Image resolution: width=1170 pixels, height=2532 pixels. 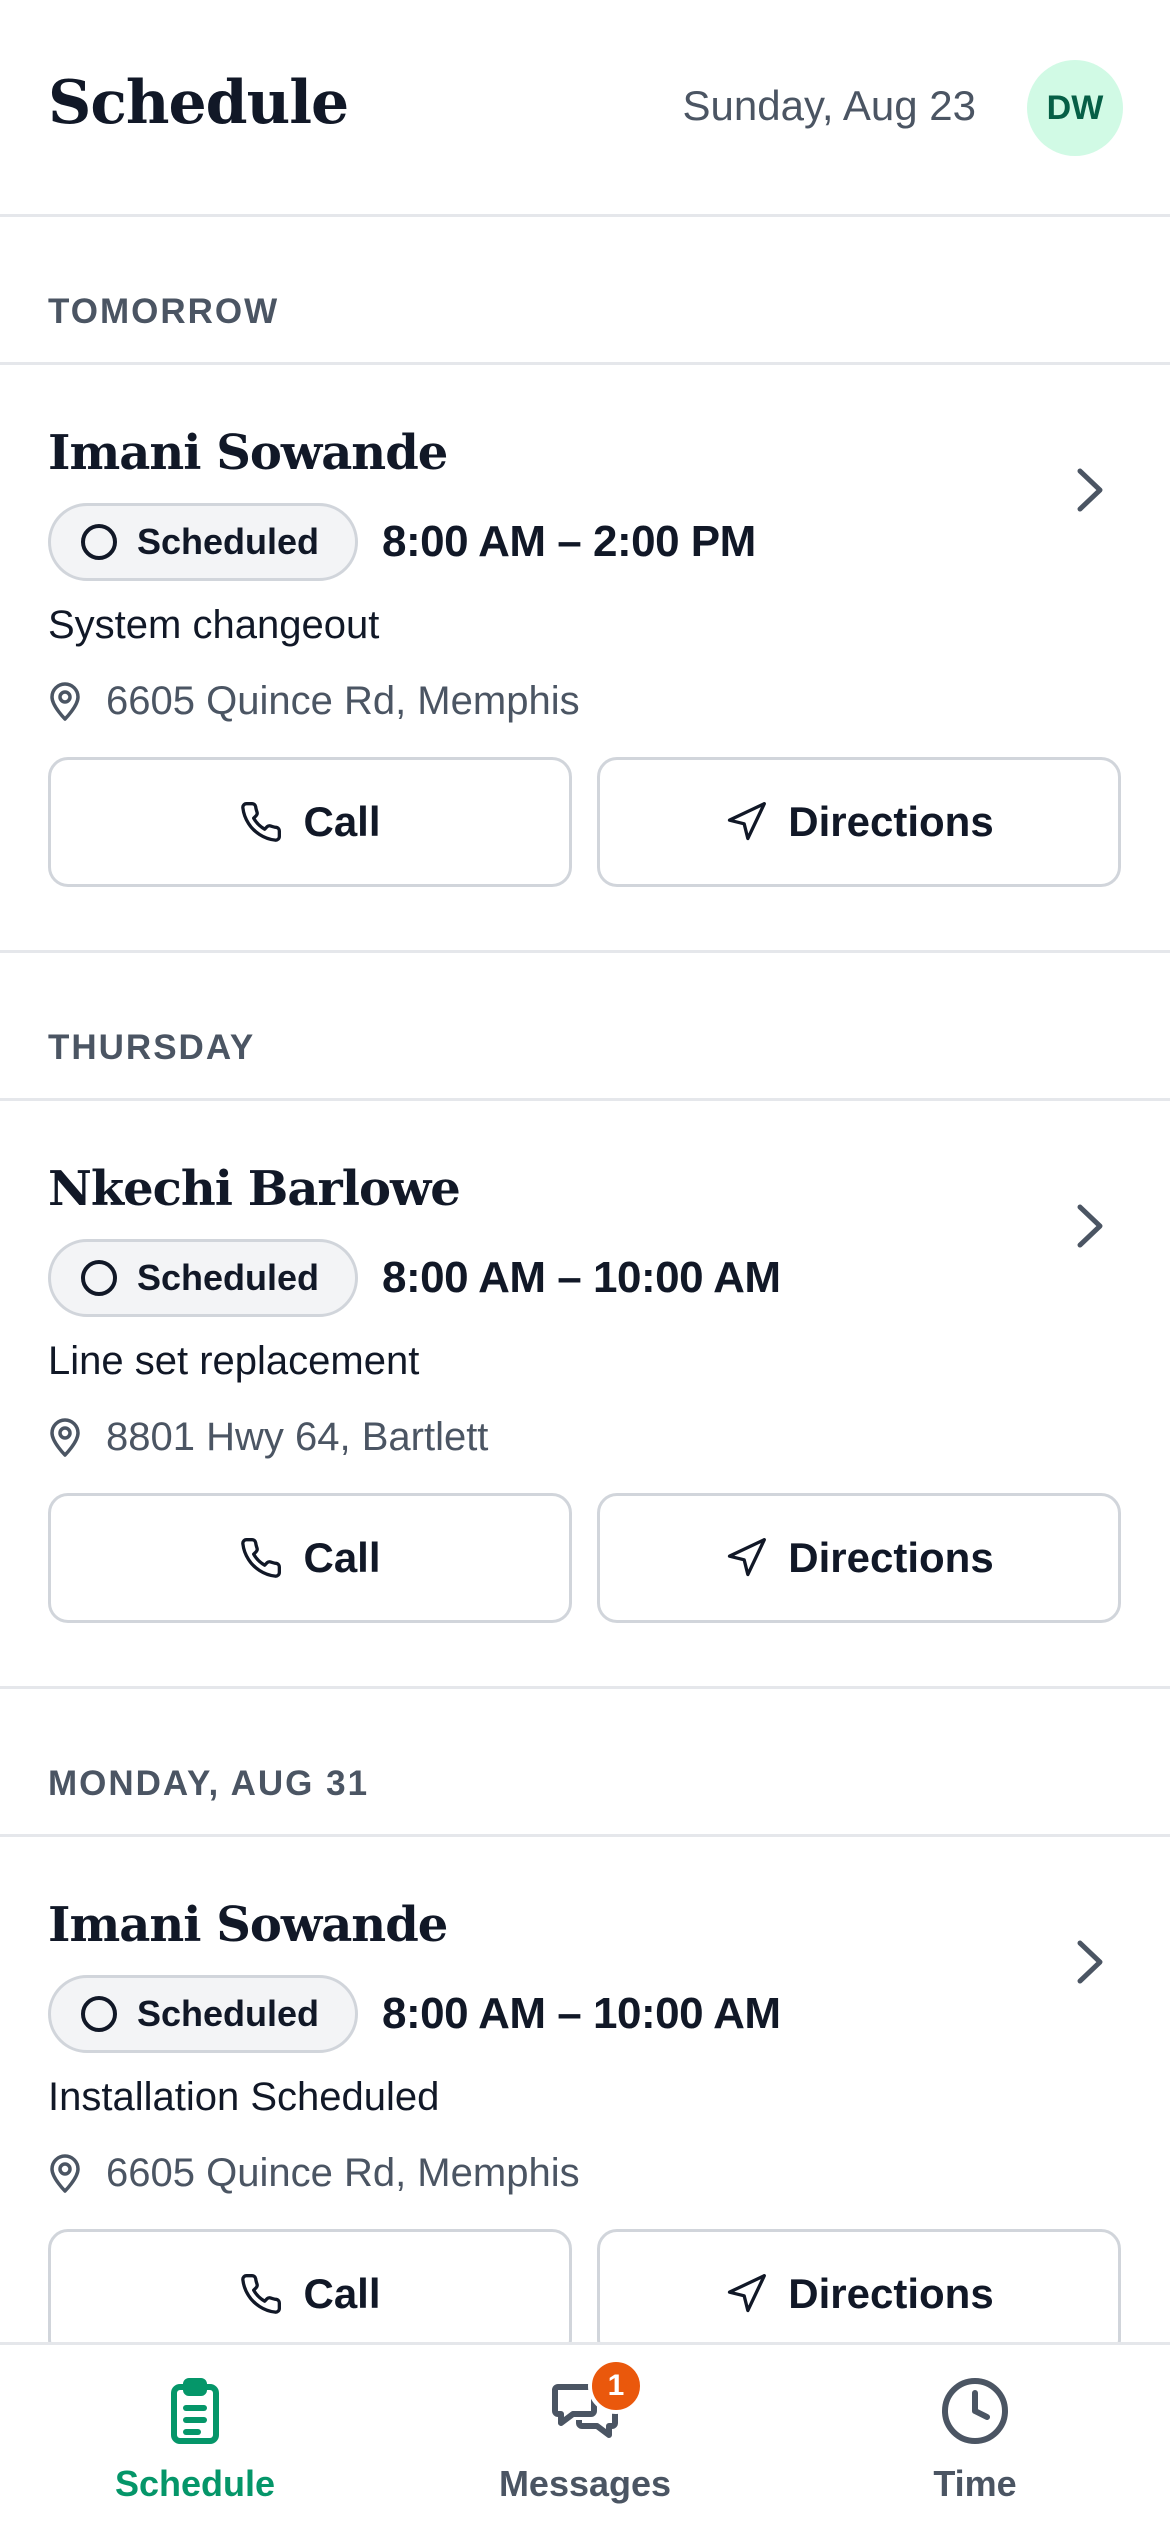 What do you see at coordinates (297, 1437) in the screenshot?
I see `address-text: 8801 Hwy 64, Bartlett` at bounding box center [297, 1437].